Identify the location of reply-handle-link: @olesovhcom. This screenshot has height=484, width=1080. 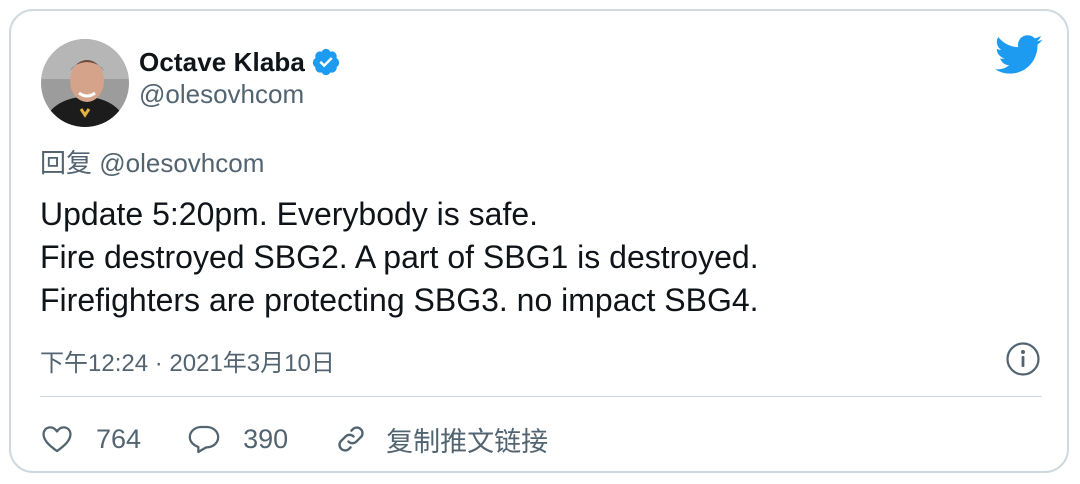
(181, 163).